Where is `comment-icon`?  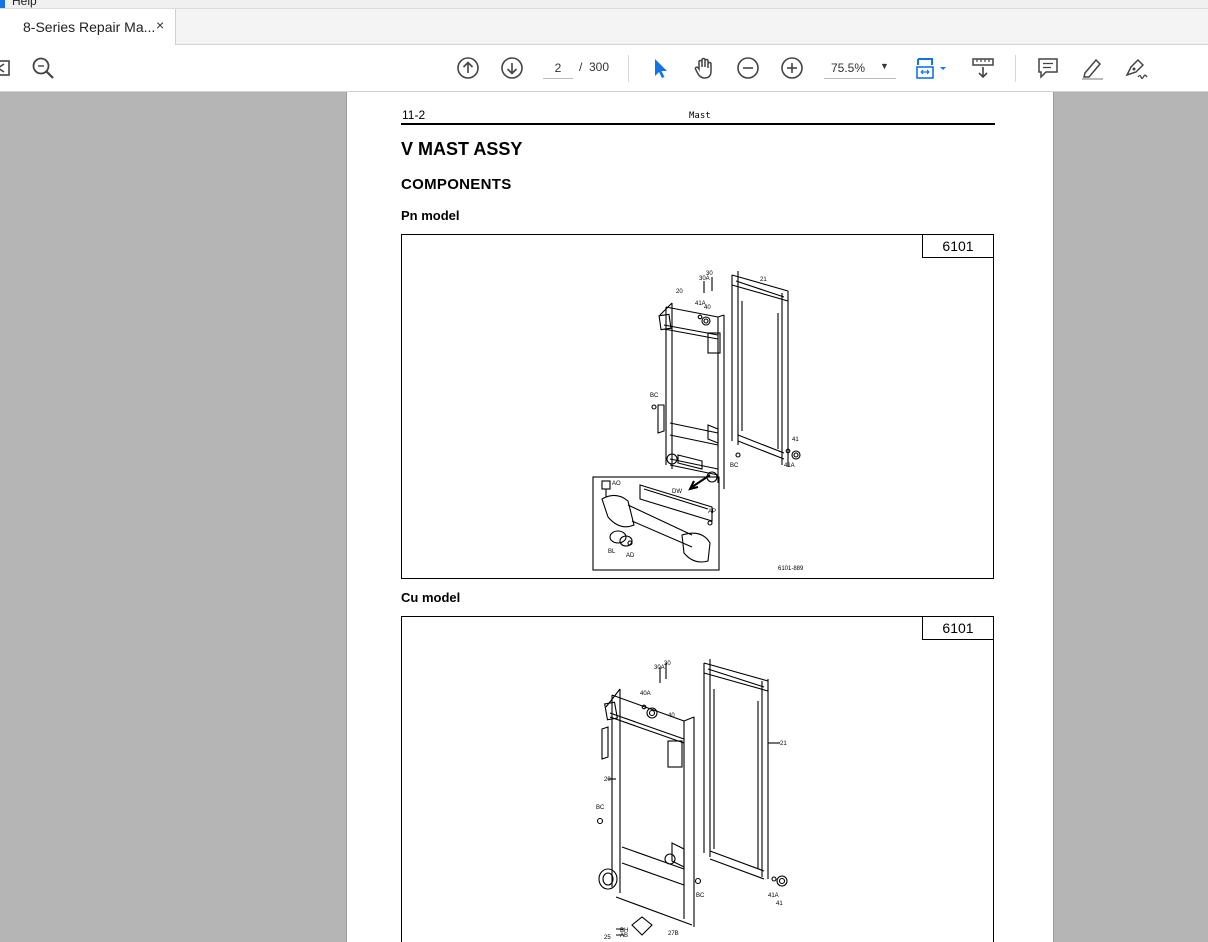 comment-icon is located at coordinates (1048, 68).